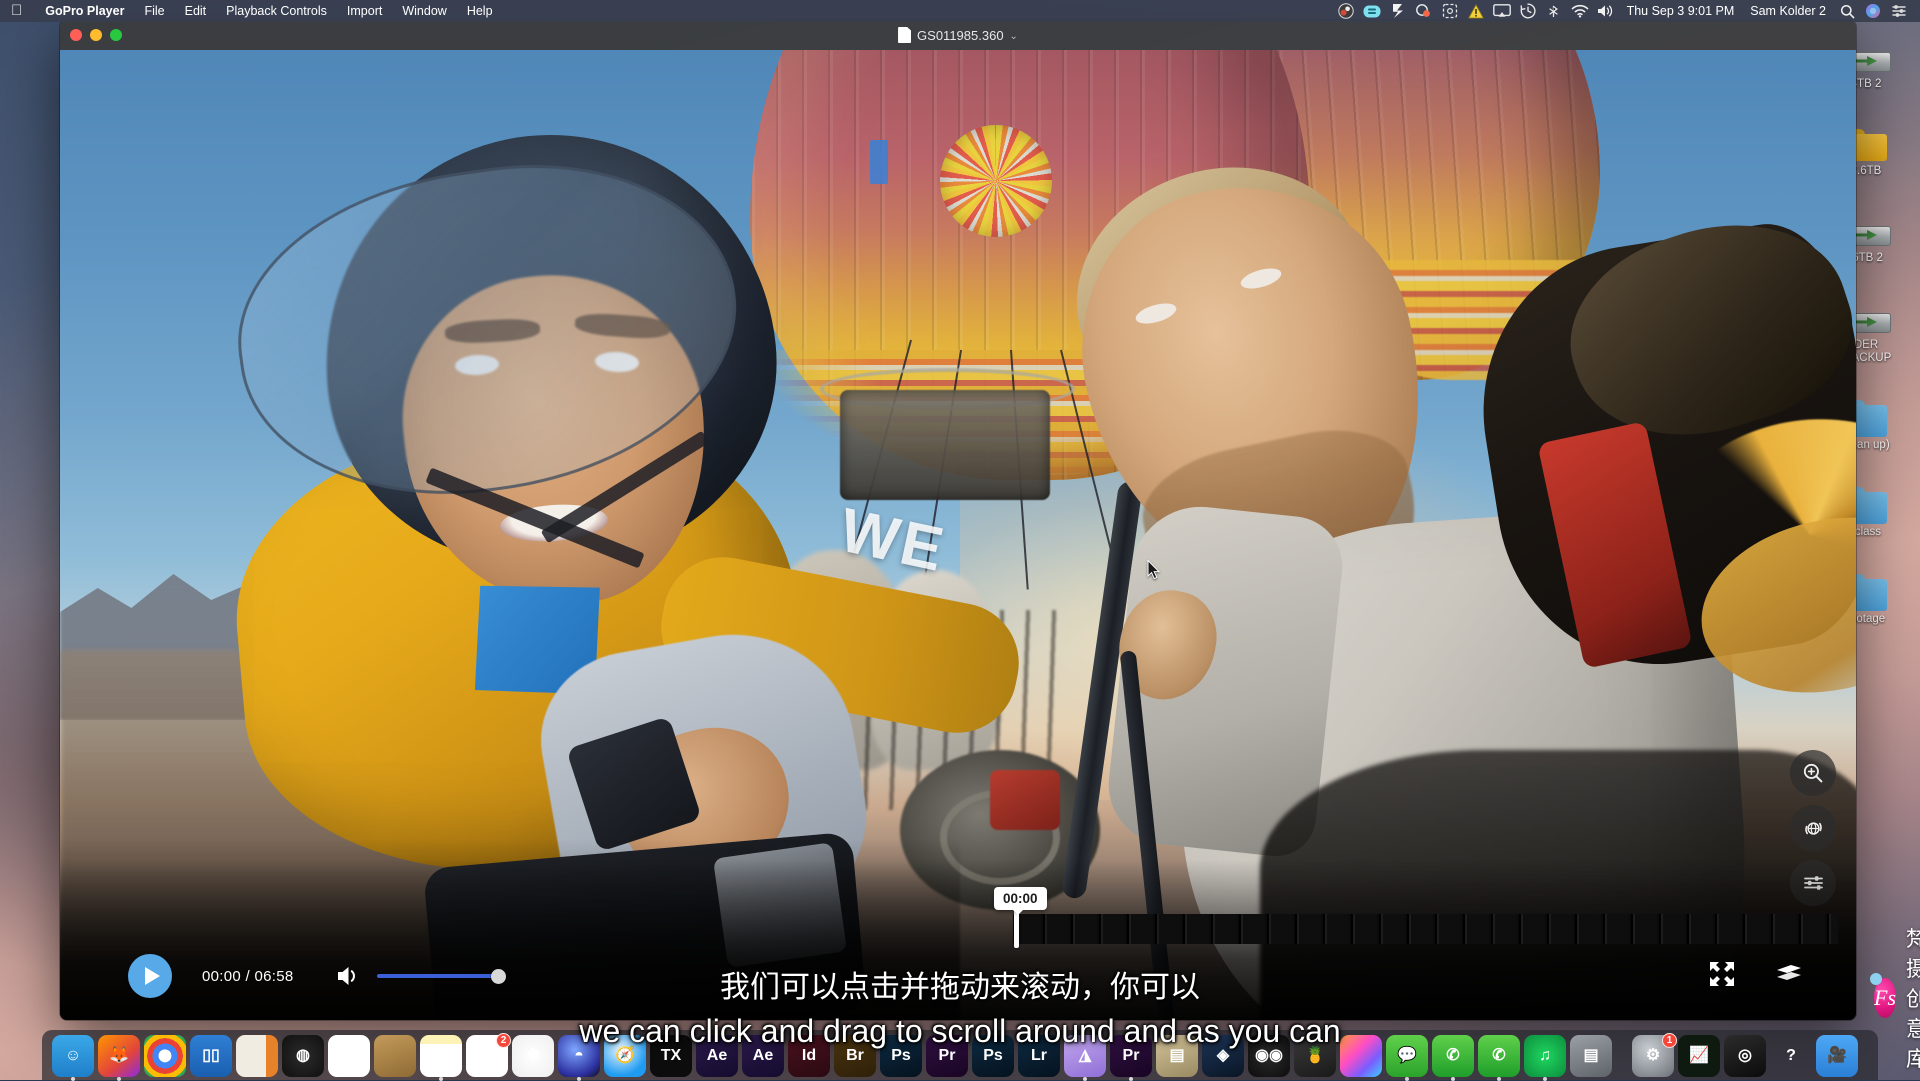  Describe the element at coordinates (1424, 11) in the screenshot. I see `cleanmymac-icon` at that location.